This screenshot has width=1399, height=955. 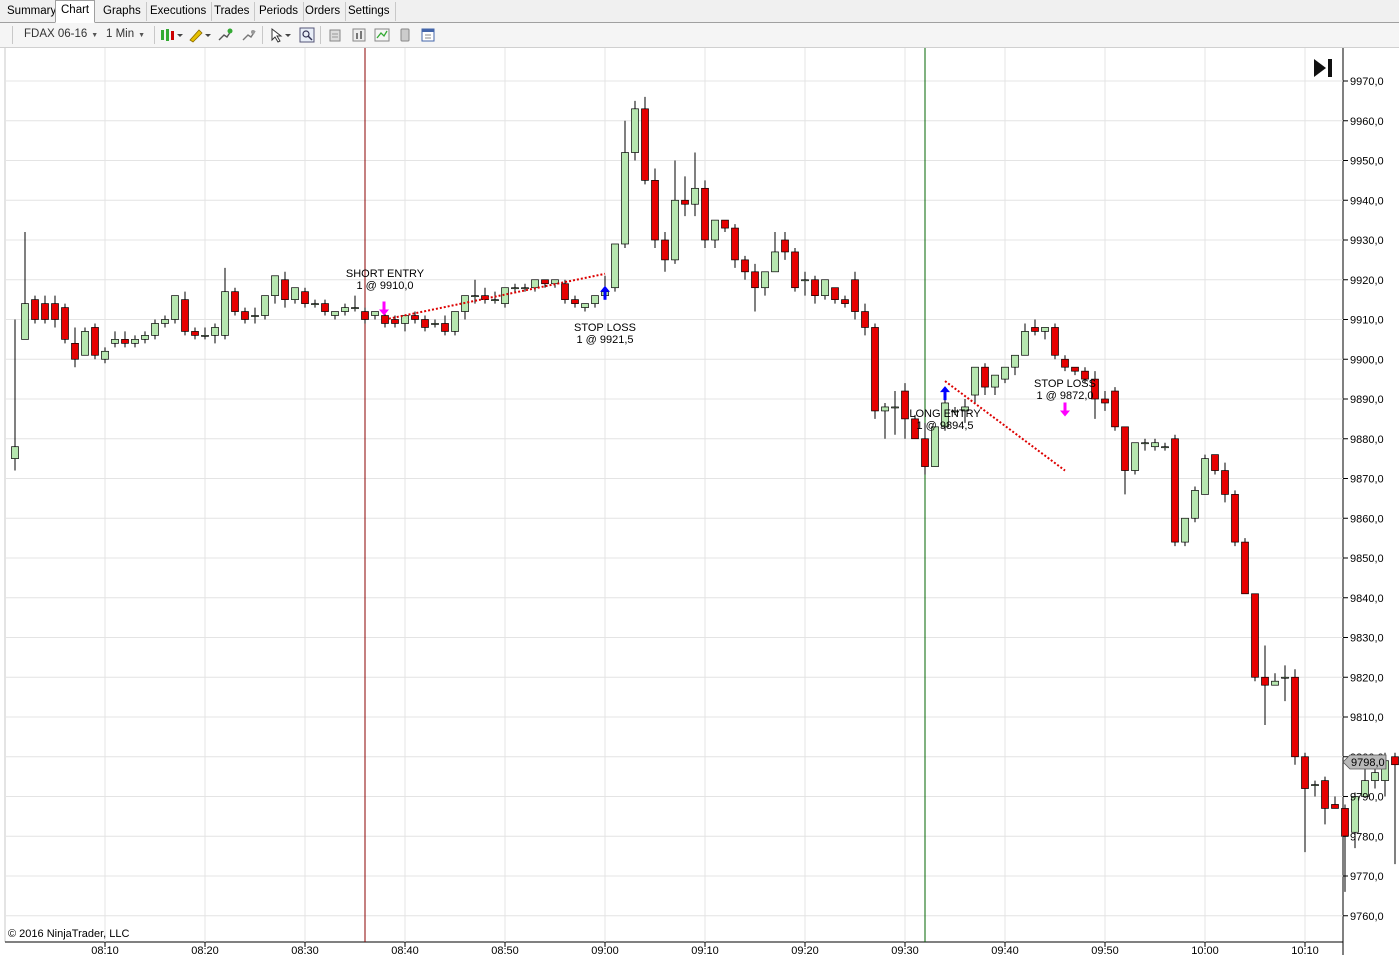 What do you see at coordinates (225, 35) in the screenshot?
I see `indicator-add-icon` at bounding box center [225, 35].